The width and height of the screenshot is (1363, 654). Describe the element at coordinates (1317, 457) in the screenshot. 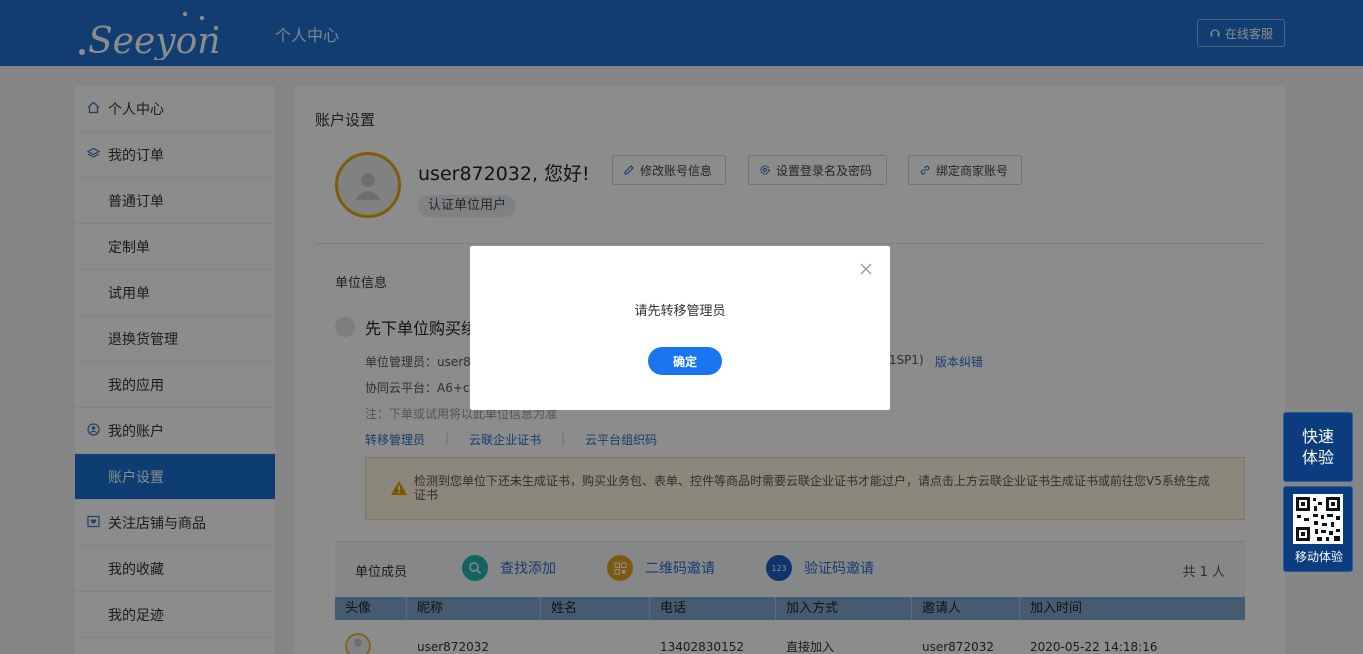

I see `quick-label-line-2: 体验` at that location.